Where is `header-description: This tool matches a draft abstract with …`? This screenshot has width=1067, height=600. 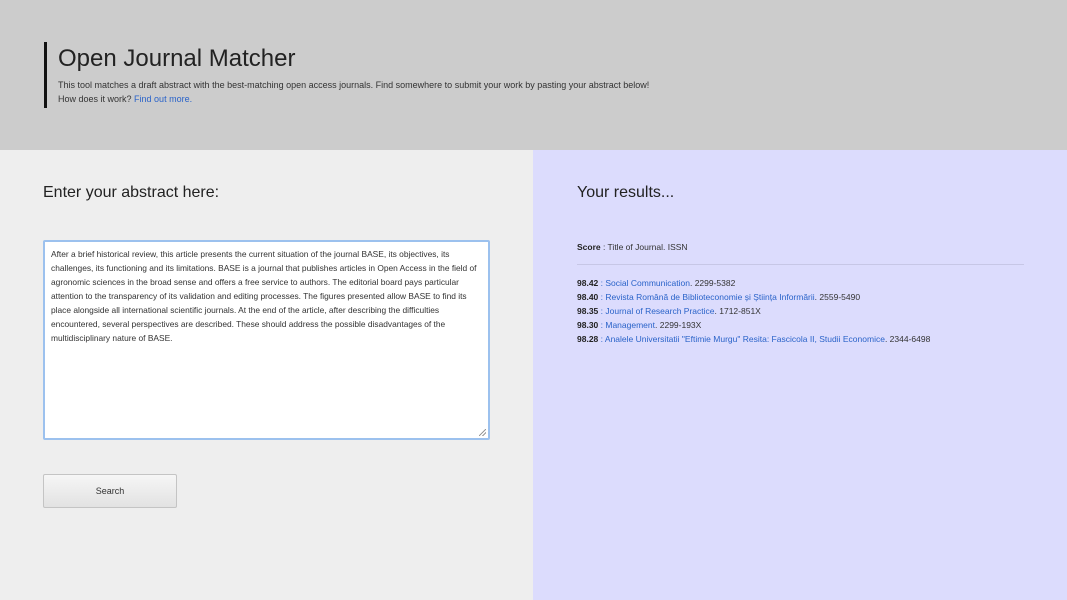
header-description: This tool matches a draft abstract with … is located at coordinates (448, 92).